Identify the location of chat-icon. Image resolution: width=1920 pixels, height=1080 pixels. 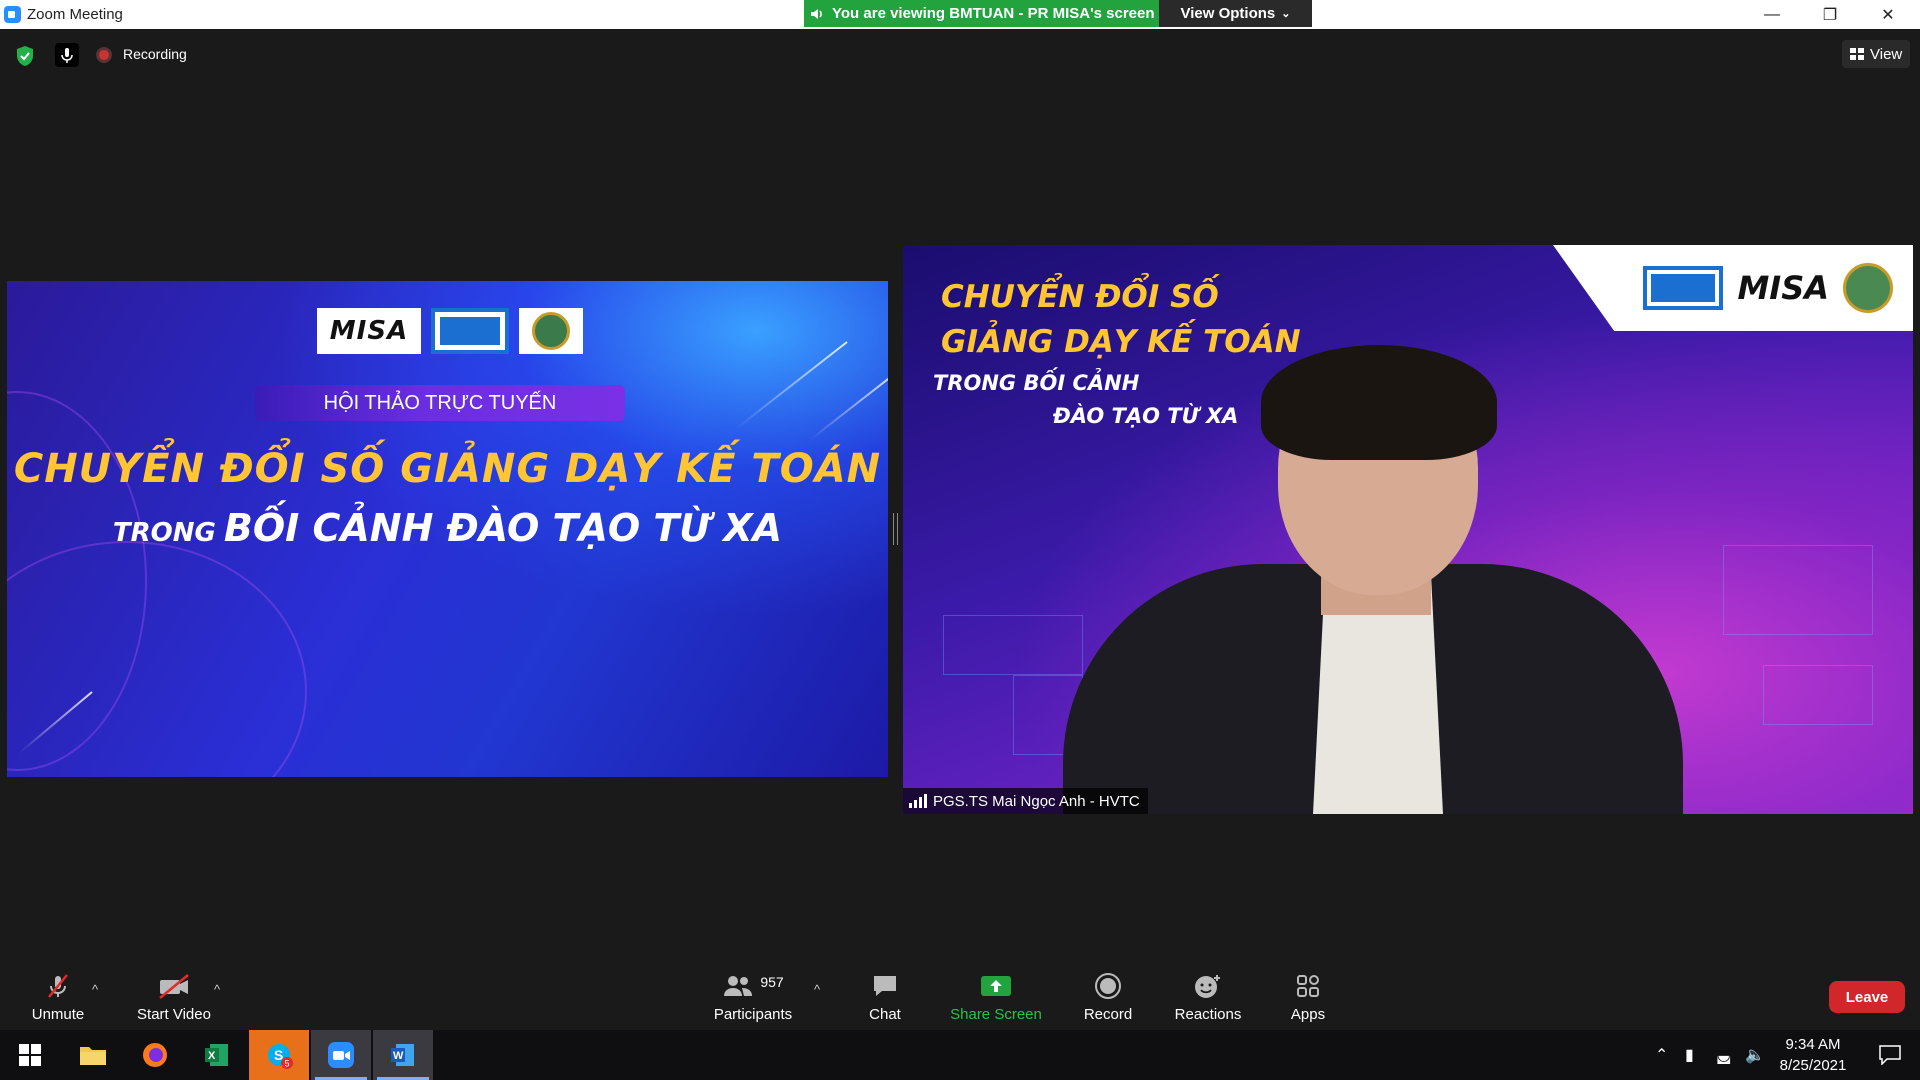
(885, 986).